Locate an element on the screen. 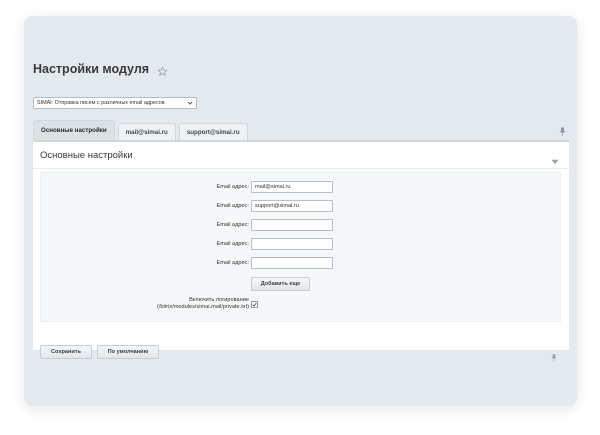  page-title: Настройки модуля is located at coordinates (91, 69).